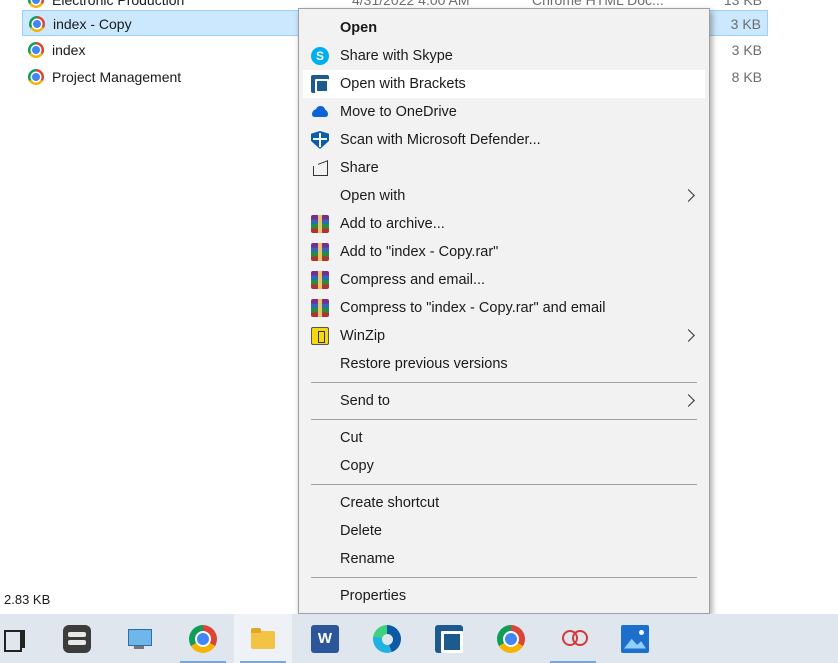 The height and width of the screenshot is (663, 838). What do you see at coordinates (746, 77) in the screenshot?
I see `file-size: 8 KB` at bounding box center [746, 77].